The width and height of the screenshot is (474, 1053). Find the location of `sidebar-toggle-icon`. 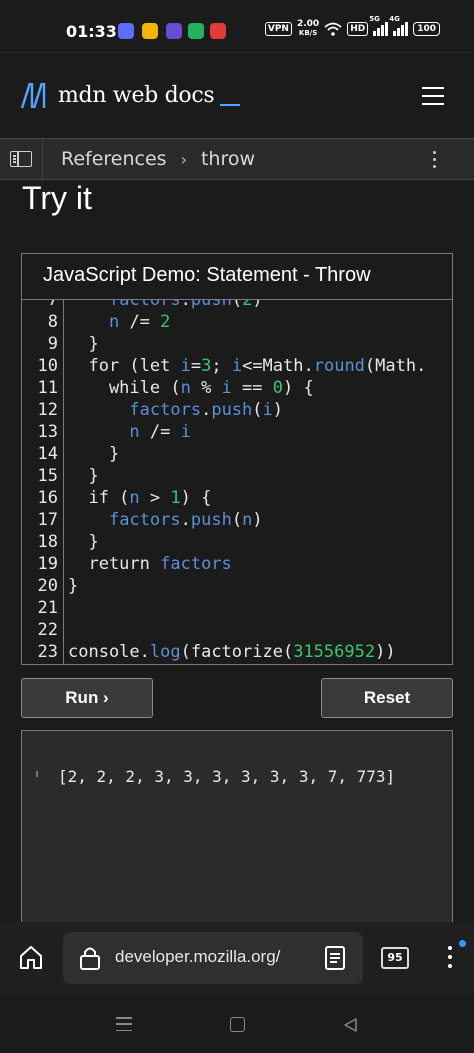

sidebar-toggle-icon is located at coordinates (21, 159).